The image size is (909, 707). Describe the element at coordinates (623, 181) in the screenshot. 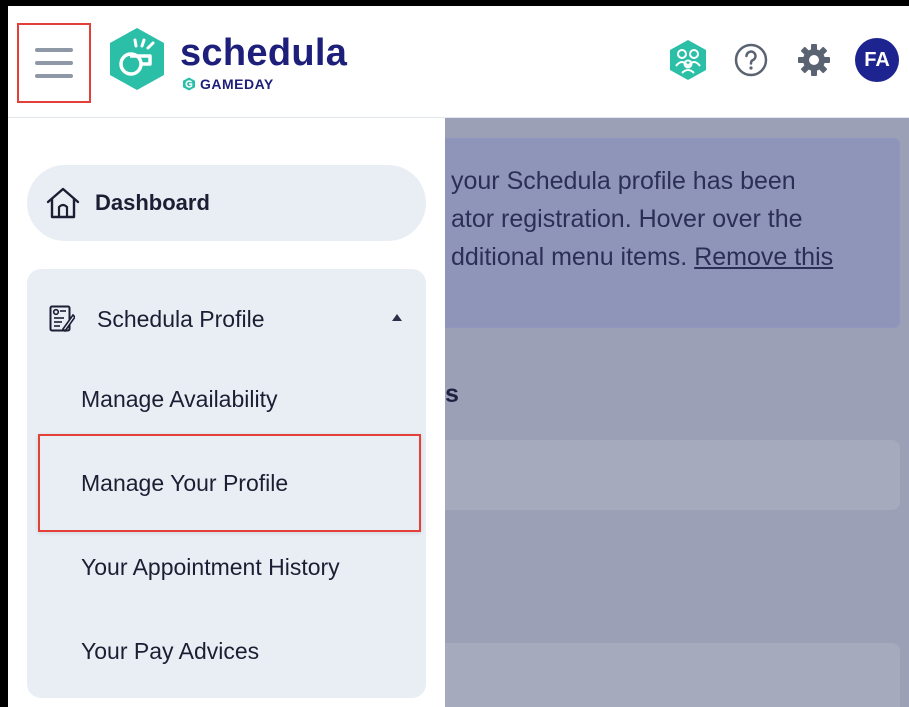

I see `banner-line: your Schedula profile has been` at that location.